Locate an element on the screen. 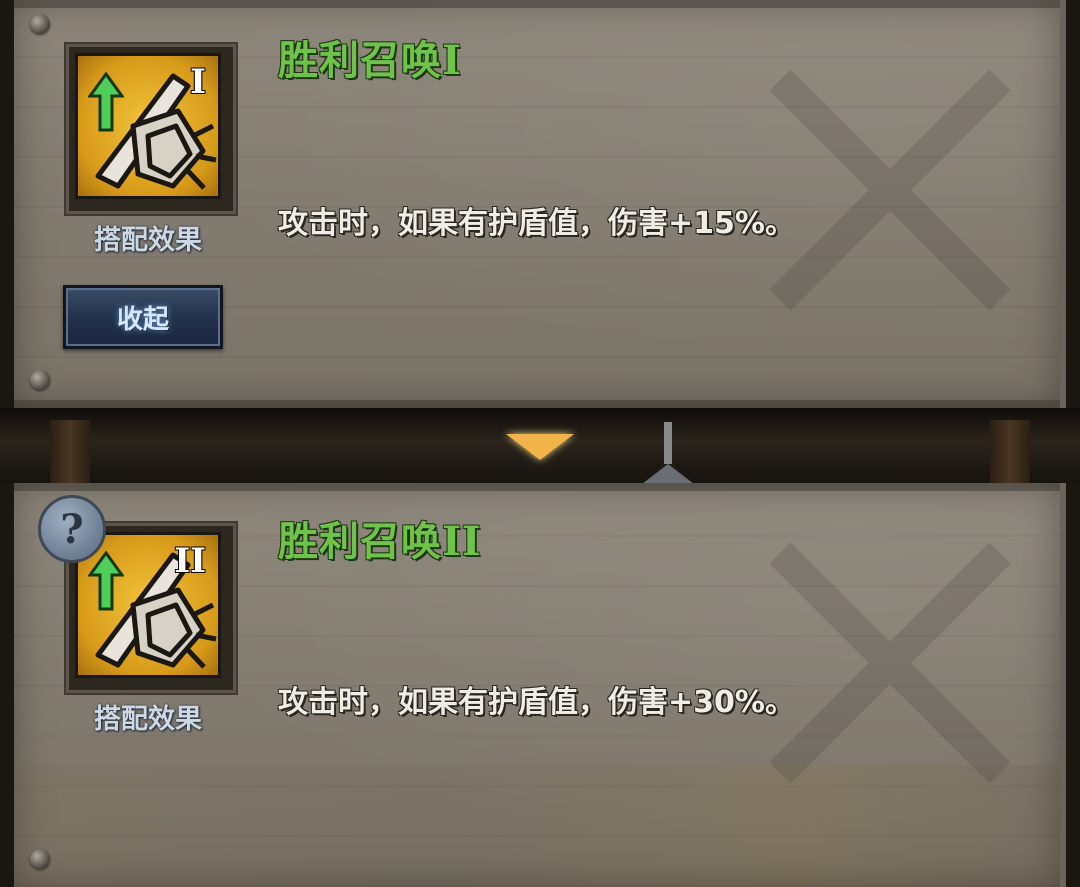  scrollbar-thumb is located at coordinates (668, 474).